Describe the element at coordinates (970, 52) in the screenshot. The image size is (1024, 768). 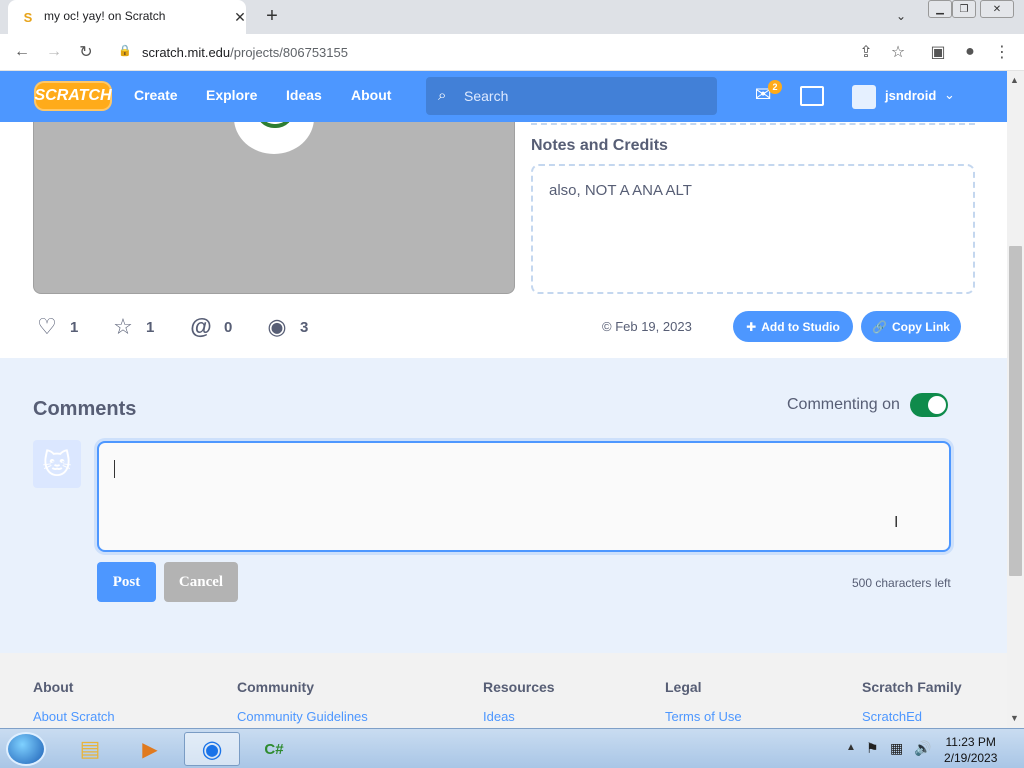
I see `profile-icon: ●` at that location.